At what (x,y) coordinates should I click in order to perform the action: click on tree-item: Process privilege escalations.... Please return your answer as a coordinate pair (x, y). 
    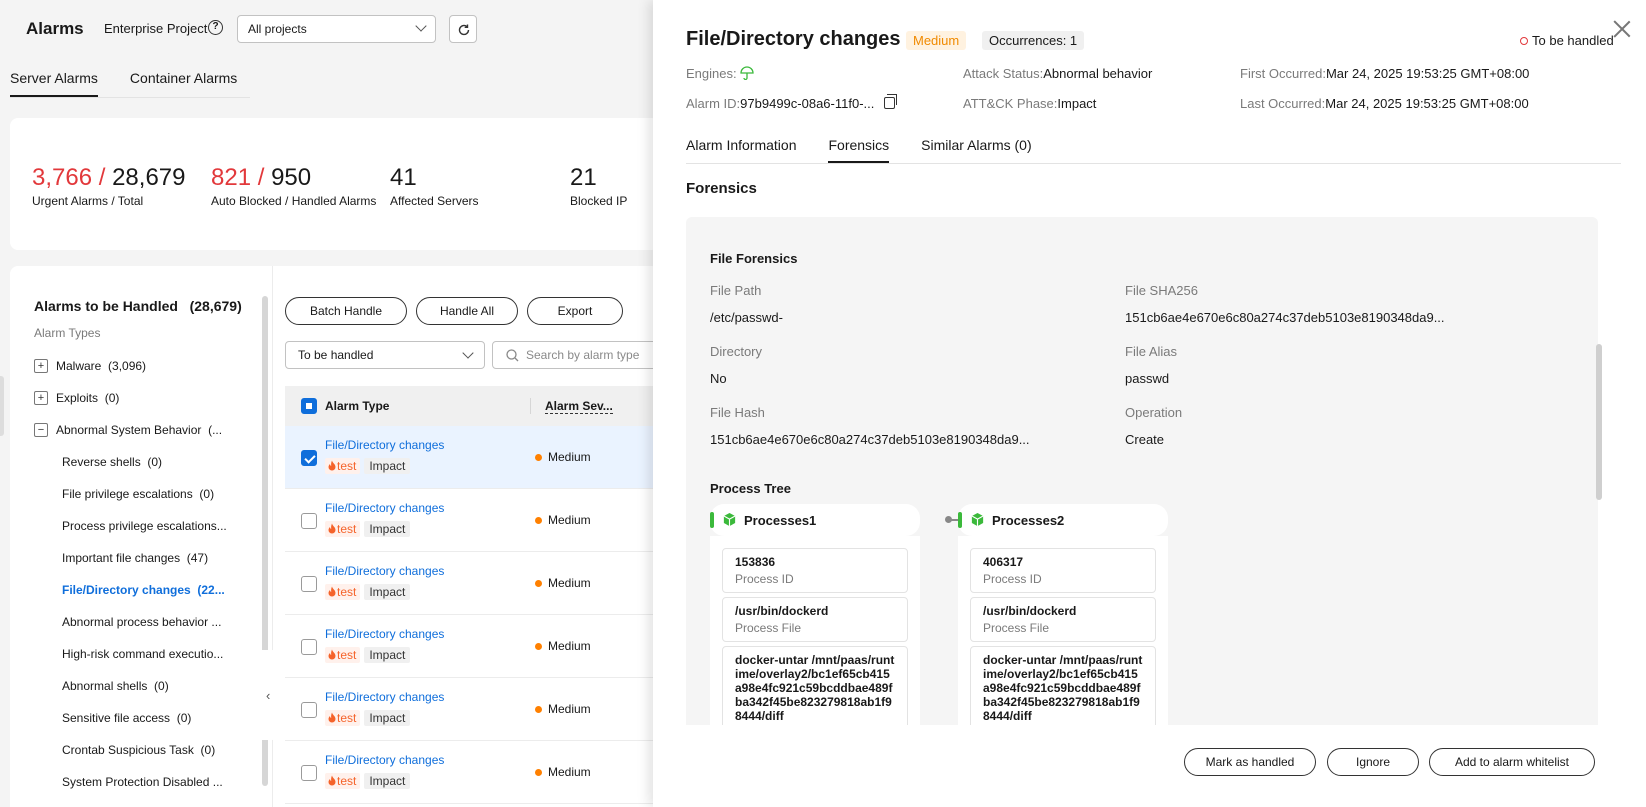
    Looking at the image, I should click on (149, 526).